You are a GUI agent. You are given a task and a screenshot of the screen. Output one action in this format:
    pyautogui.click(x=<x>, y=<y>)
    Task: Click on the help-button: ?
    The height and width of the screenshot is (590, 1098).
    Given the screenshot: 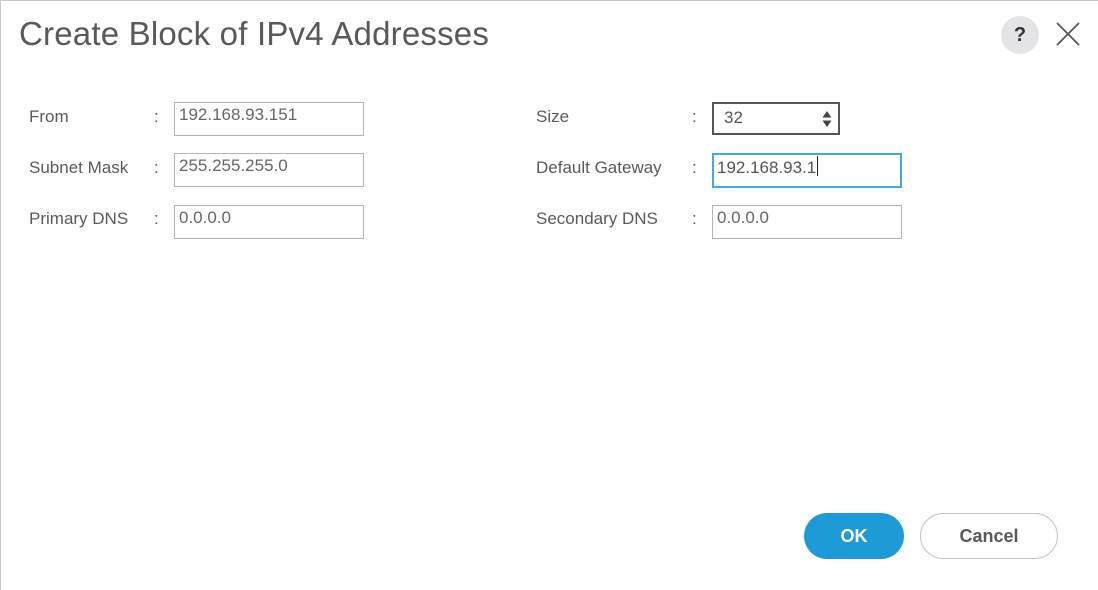 What is the action you would take?
    pyautogui.click(x=1020, y=35)
    